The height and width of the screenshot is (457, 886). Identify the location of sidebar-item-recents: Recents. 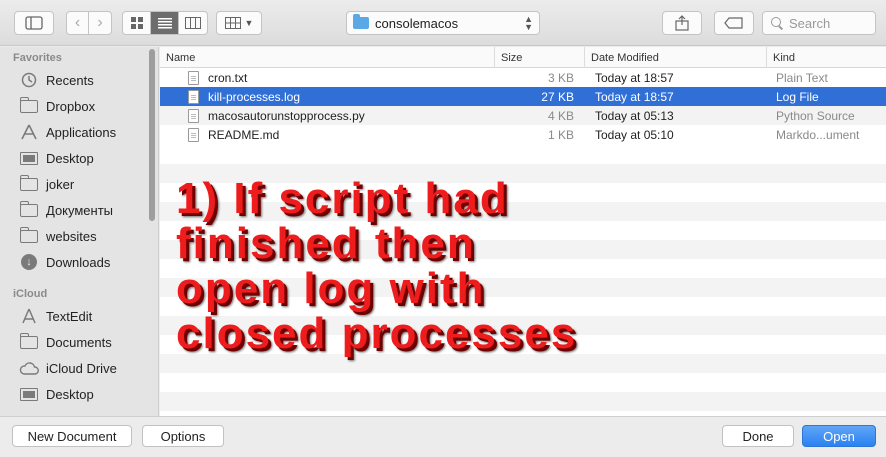
(56, 80).